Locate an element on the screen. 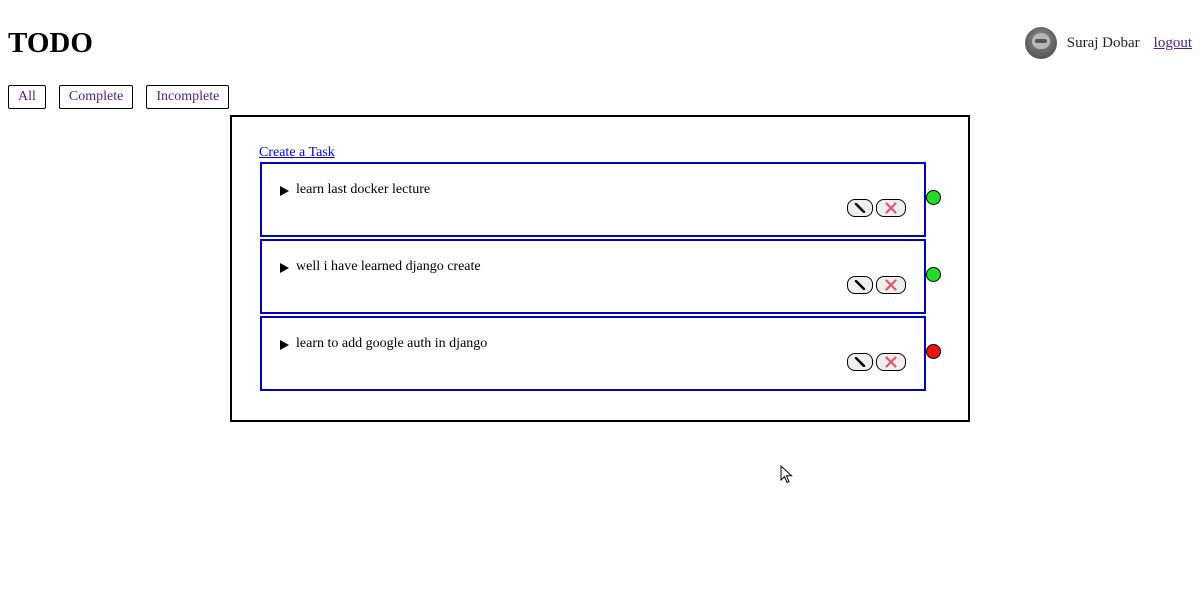 Image resolution: width=1200 pixels, height=615 pixels. filter-all-button: All is located at coordinates (27, 97).